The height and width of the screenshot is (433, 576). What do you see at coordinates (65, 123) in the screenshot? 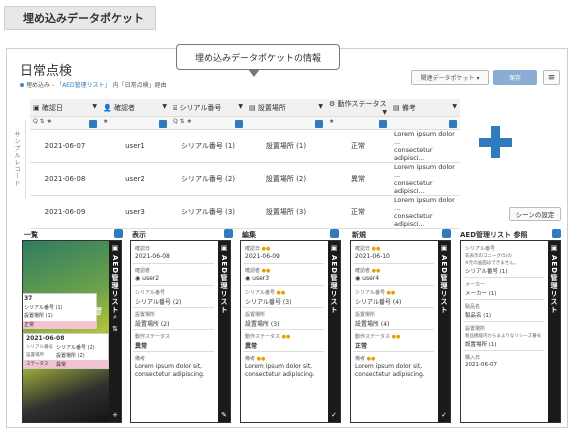
I see `filter-date: Q ⇅ ★` at bounding box center [65, 123].